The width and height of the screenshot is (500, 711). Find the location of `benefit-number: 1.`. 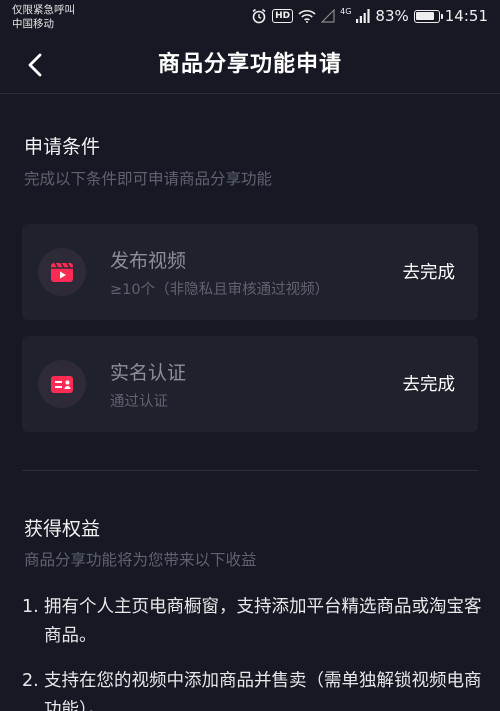

benefit-number: 1. is located at coordinates (30, 607).